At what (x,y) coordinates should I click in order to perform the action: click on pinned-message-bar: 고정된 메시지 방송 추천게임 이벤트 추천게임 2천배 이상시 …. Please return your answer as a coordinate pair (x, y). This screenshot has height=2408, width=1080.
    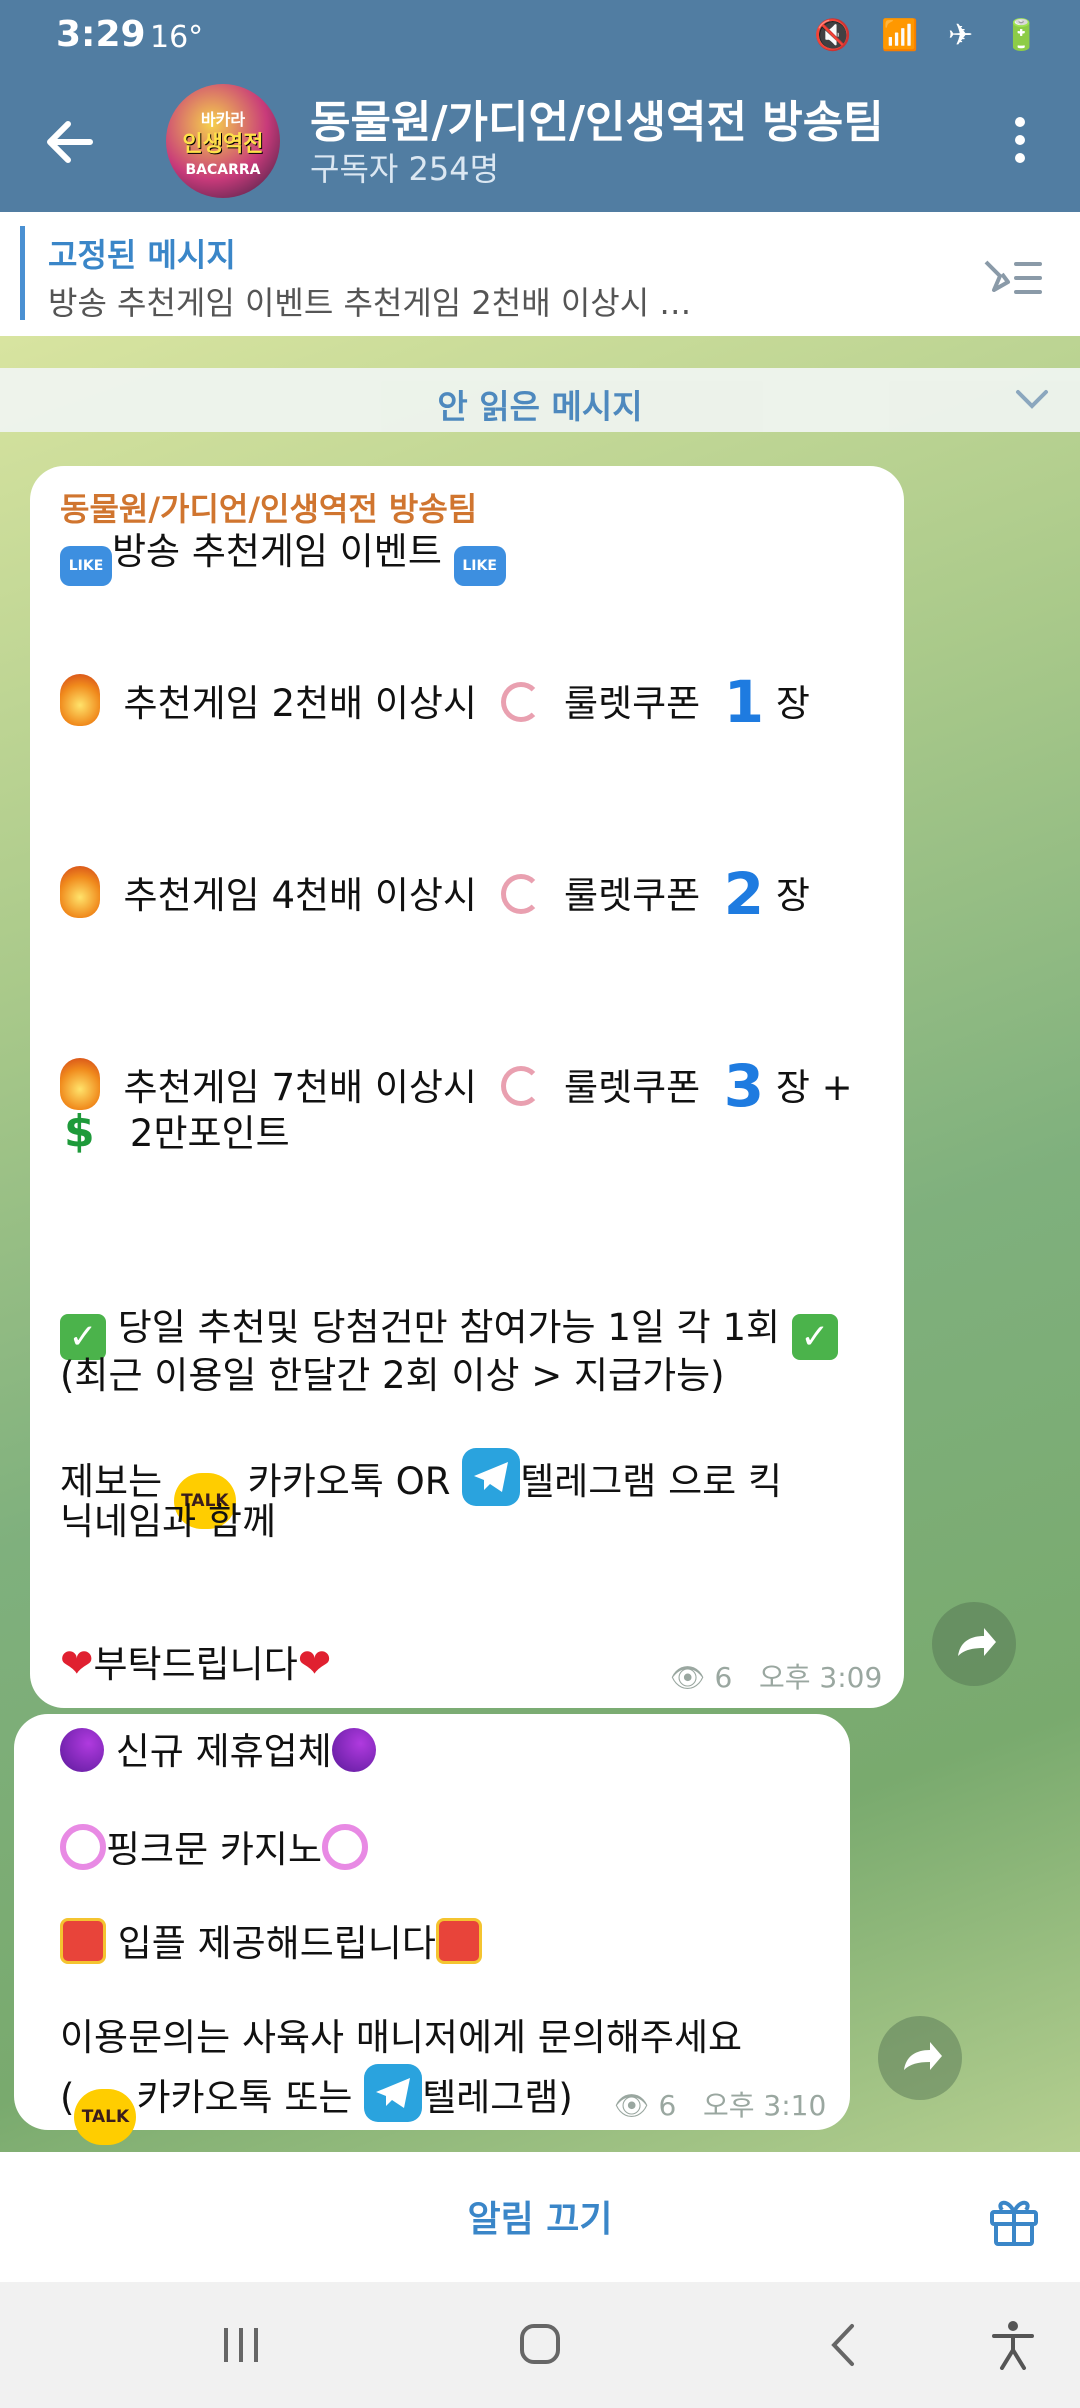
    Looking at the image, I should click on (540, 274).